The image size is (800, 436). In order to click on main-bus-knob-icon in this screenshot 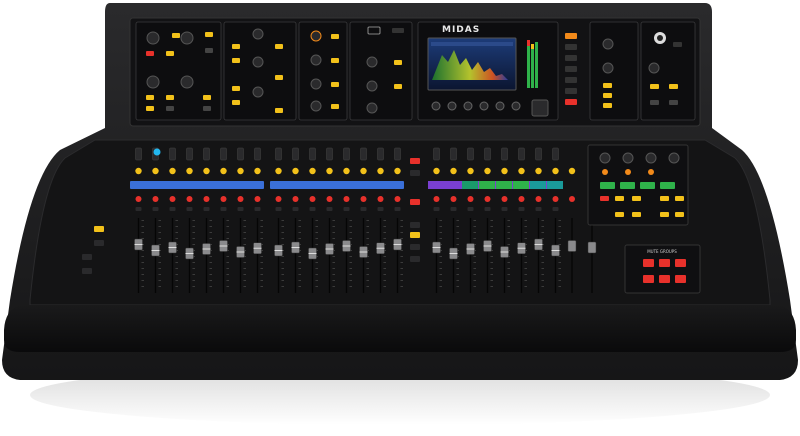, I will do `click(372, 86)`.